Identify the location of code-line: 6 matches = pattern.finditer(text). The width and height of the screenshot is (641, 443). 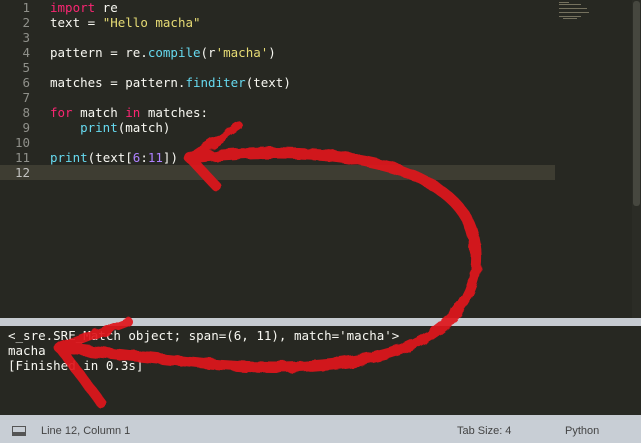
(277, 82).